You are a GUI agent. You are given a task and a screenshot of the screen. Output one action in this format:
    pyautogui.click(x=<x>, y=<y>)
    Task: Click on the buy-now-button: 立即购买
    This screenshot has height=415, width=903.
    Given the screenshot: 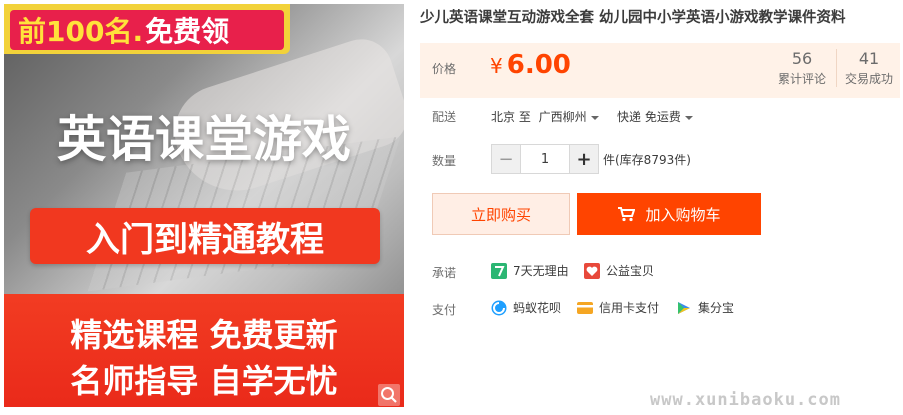 What is the action you would take?
    pyautogui.click(x=501, y=214)
    